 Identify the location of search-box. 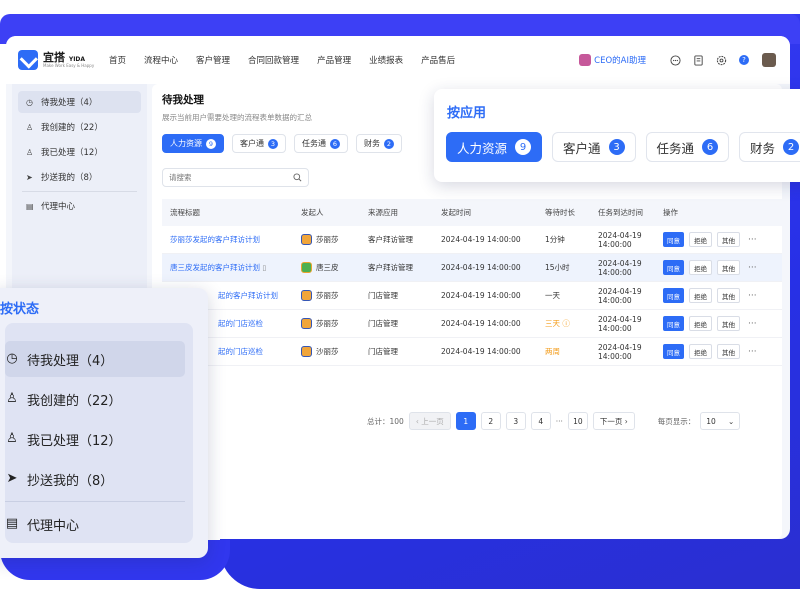
(235, 177).